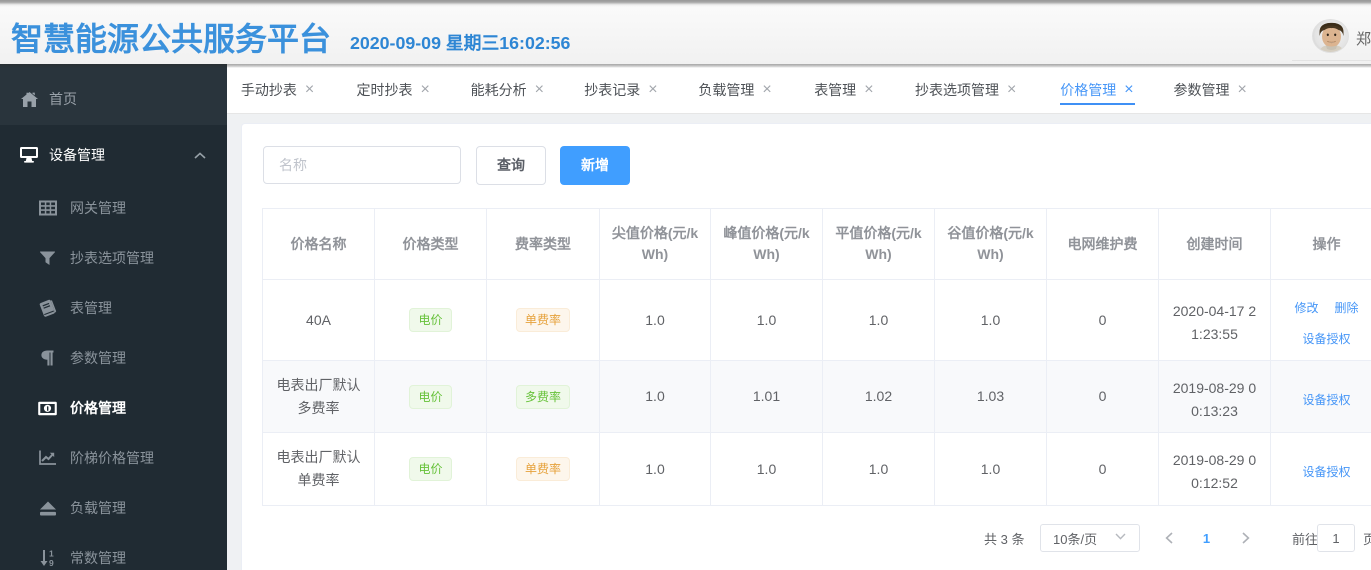 The height and width of the screenshot is (570, 1371). I want to click on svg-text: 9, so click(51, 562).